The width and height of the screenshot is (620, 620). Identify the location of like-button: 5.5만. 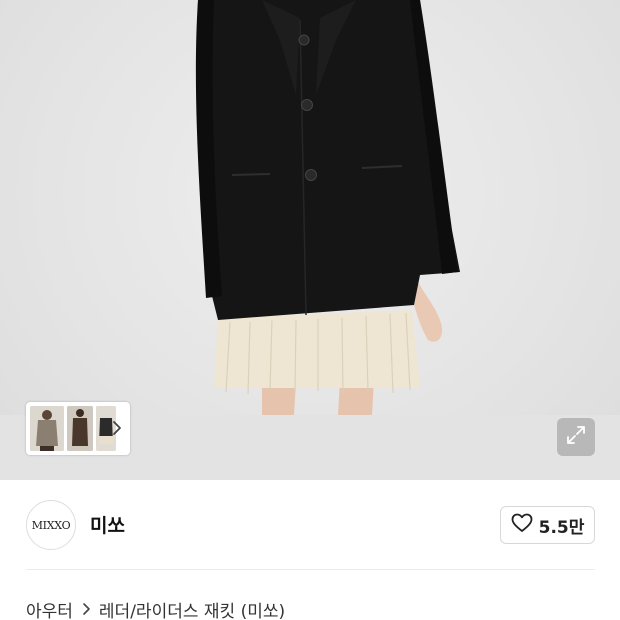
(547, 525).